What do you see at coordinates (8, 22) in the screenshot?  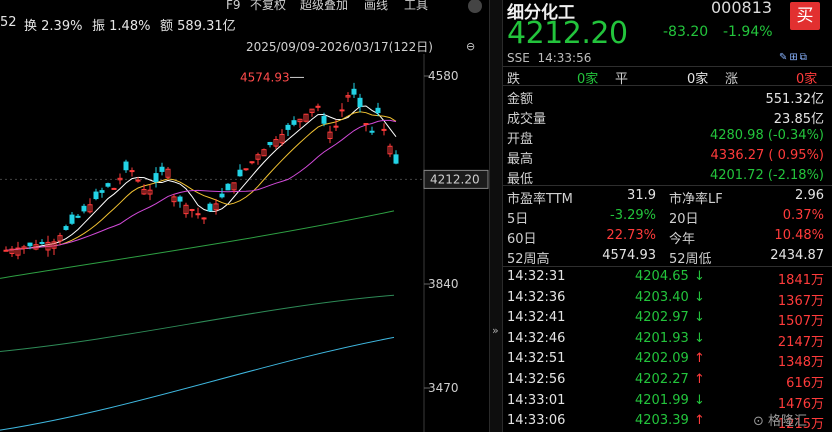 I see `prev-stat-fragment: 52` at bounding box center [8, 22].